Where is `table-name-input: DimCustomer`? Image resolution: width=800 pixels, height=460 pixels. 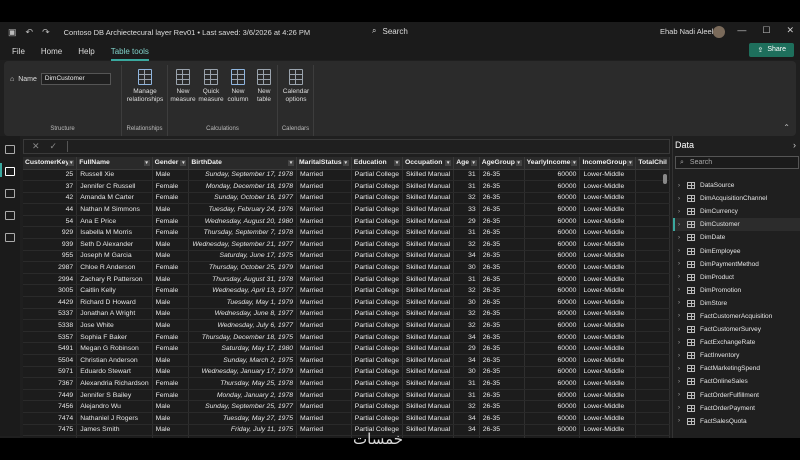 table-name-input: DimCustomer is located at coordinates (75, 79).